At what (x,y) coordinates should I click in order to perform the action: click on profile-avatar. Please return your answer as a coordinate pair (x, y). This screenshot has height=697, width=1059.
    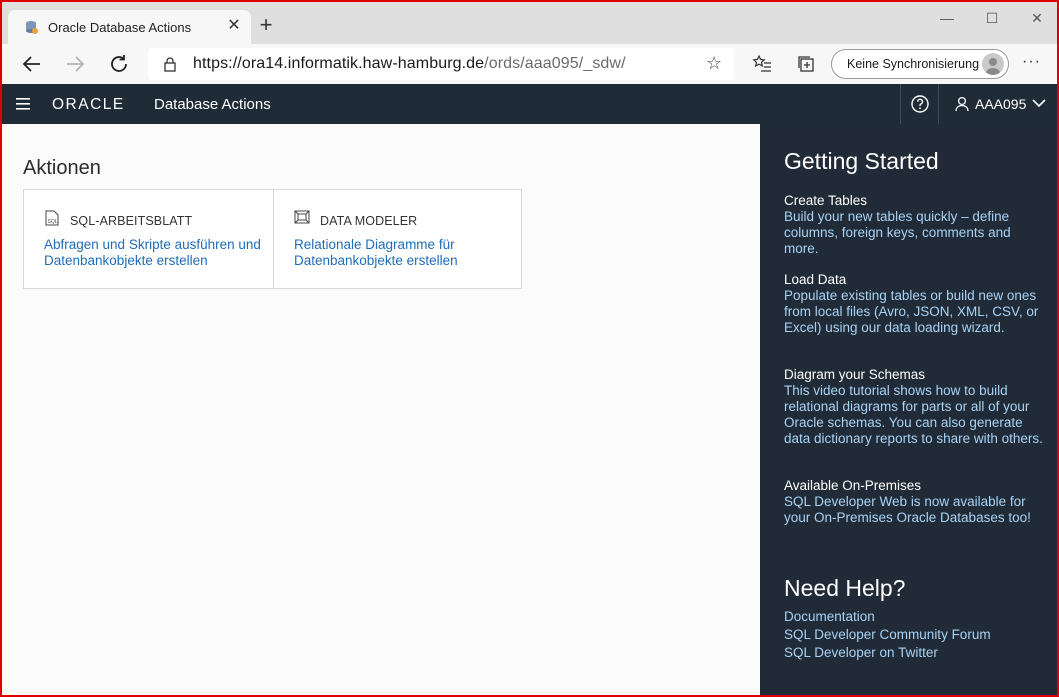
    Looking at the image, I should click on (993, 64).